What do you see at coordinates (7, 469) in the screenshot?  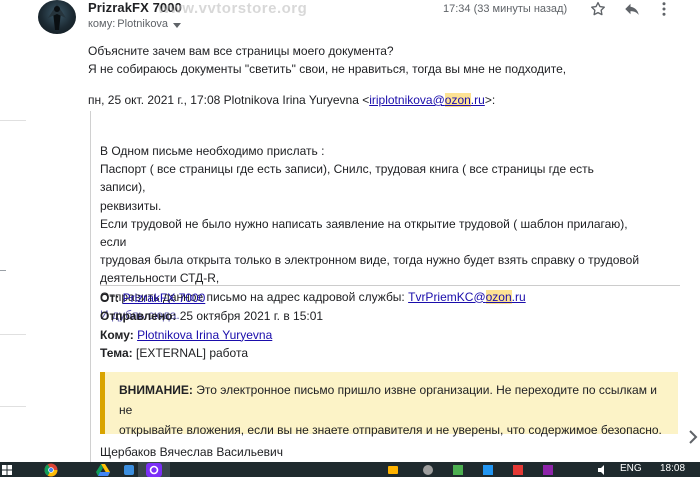 I see `windows-start-icon` at bounding box center [7, 469].